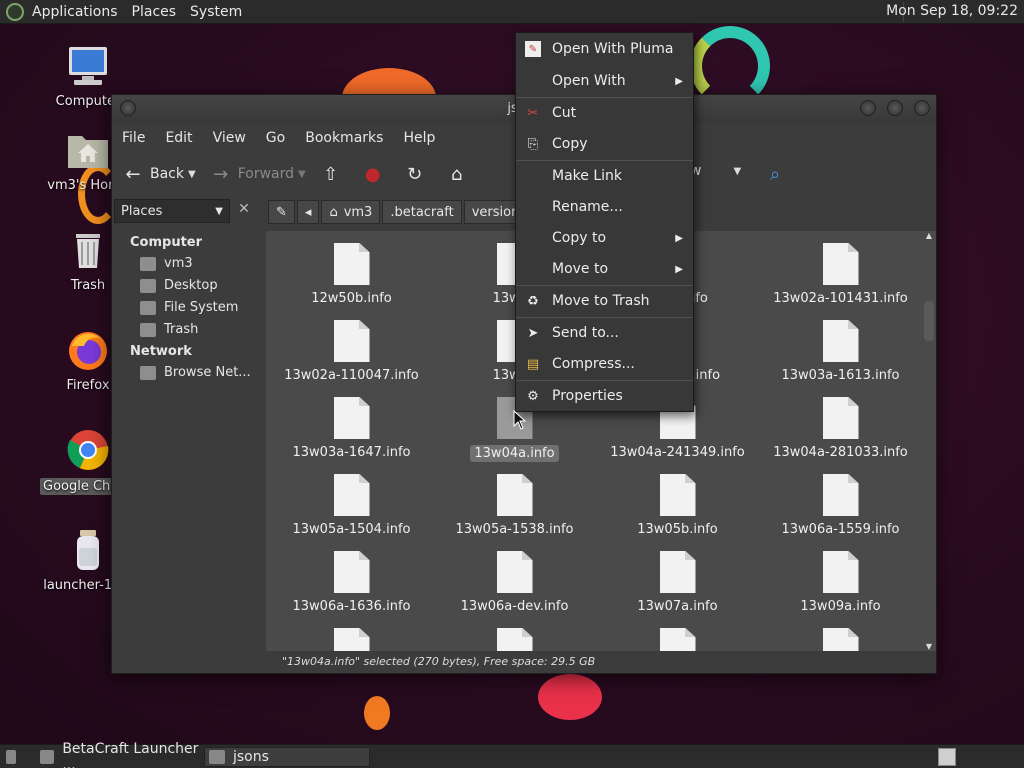 This screenshot has height=768, width=1024. What do you see at coordinates (778, 174) in the screenshot?
I see `search-button: ⌕` at bounding box center [778, 174].